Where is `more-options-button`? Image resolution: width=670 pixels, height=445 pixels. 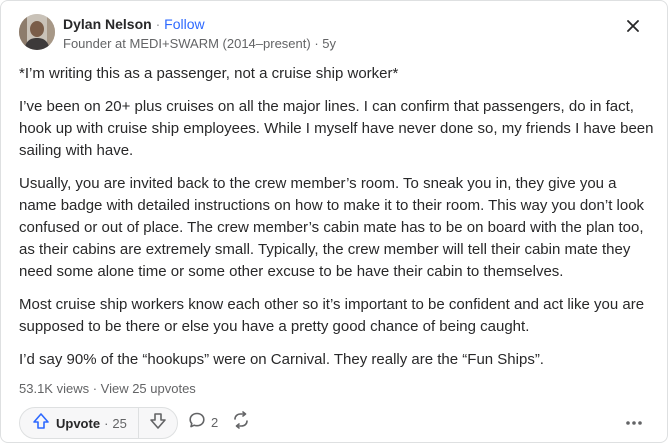 more-options-button is located at coordinates (634, 422).